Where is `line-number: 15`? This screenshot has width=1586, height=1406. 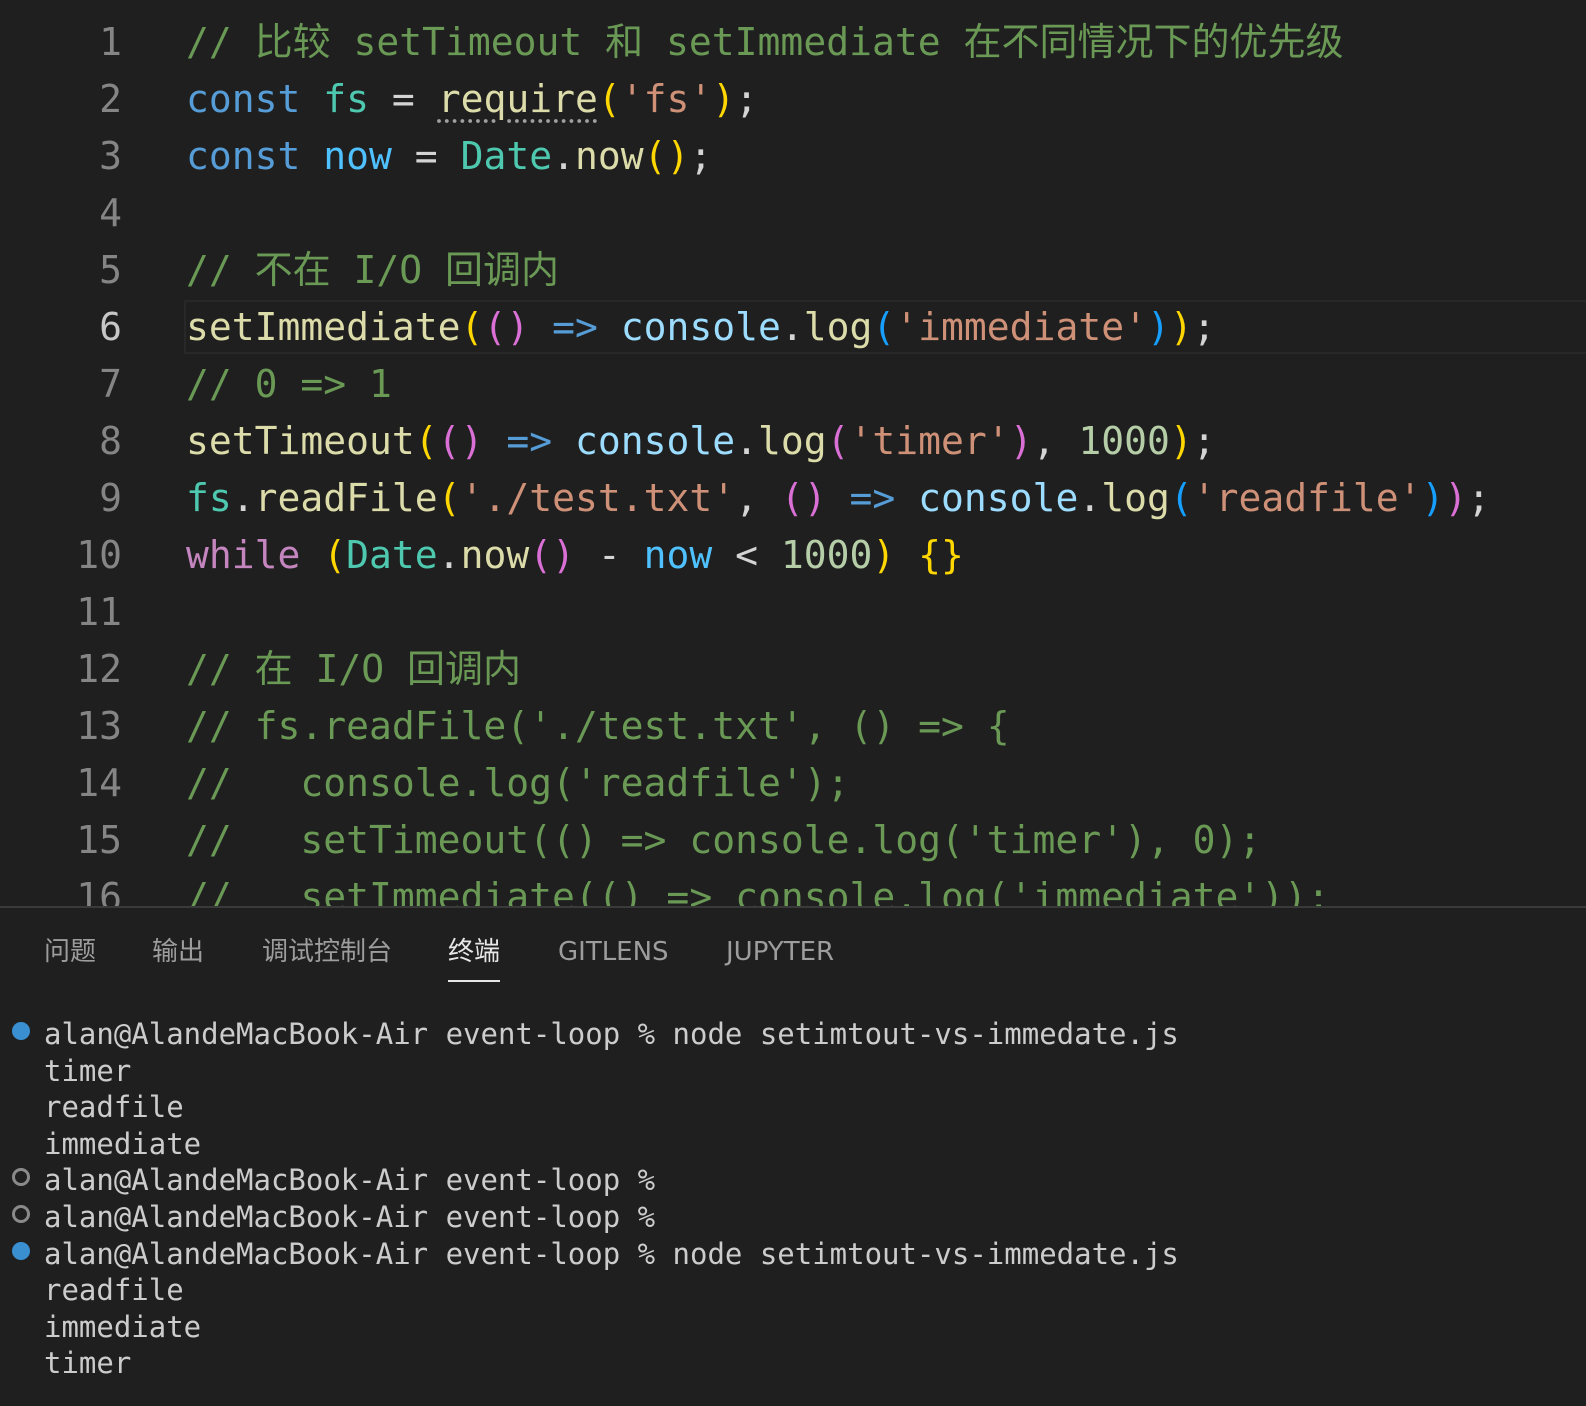 line-number: 15 is located at coordinates (99, 840).